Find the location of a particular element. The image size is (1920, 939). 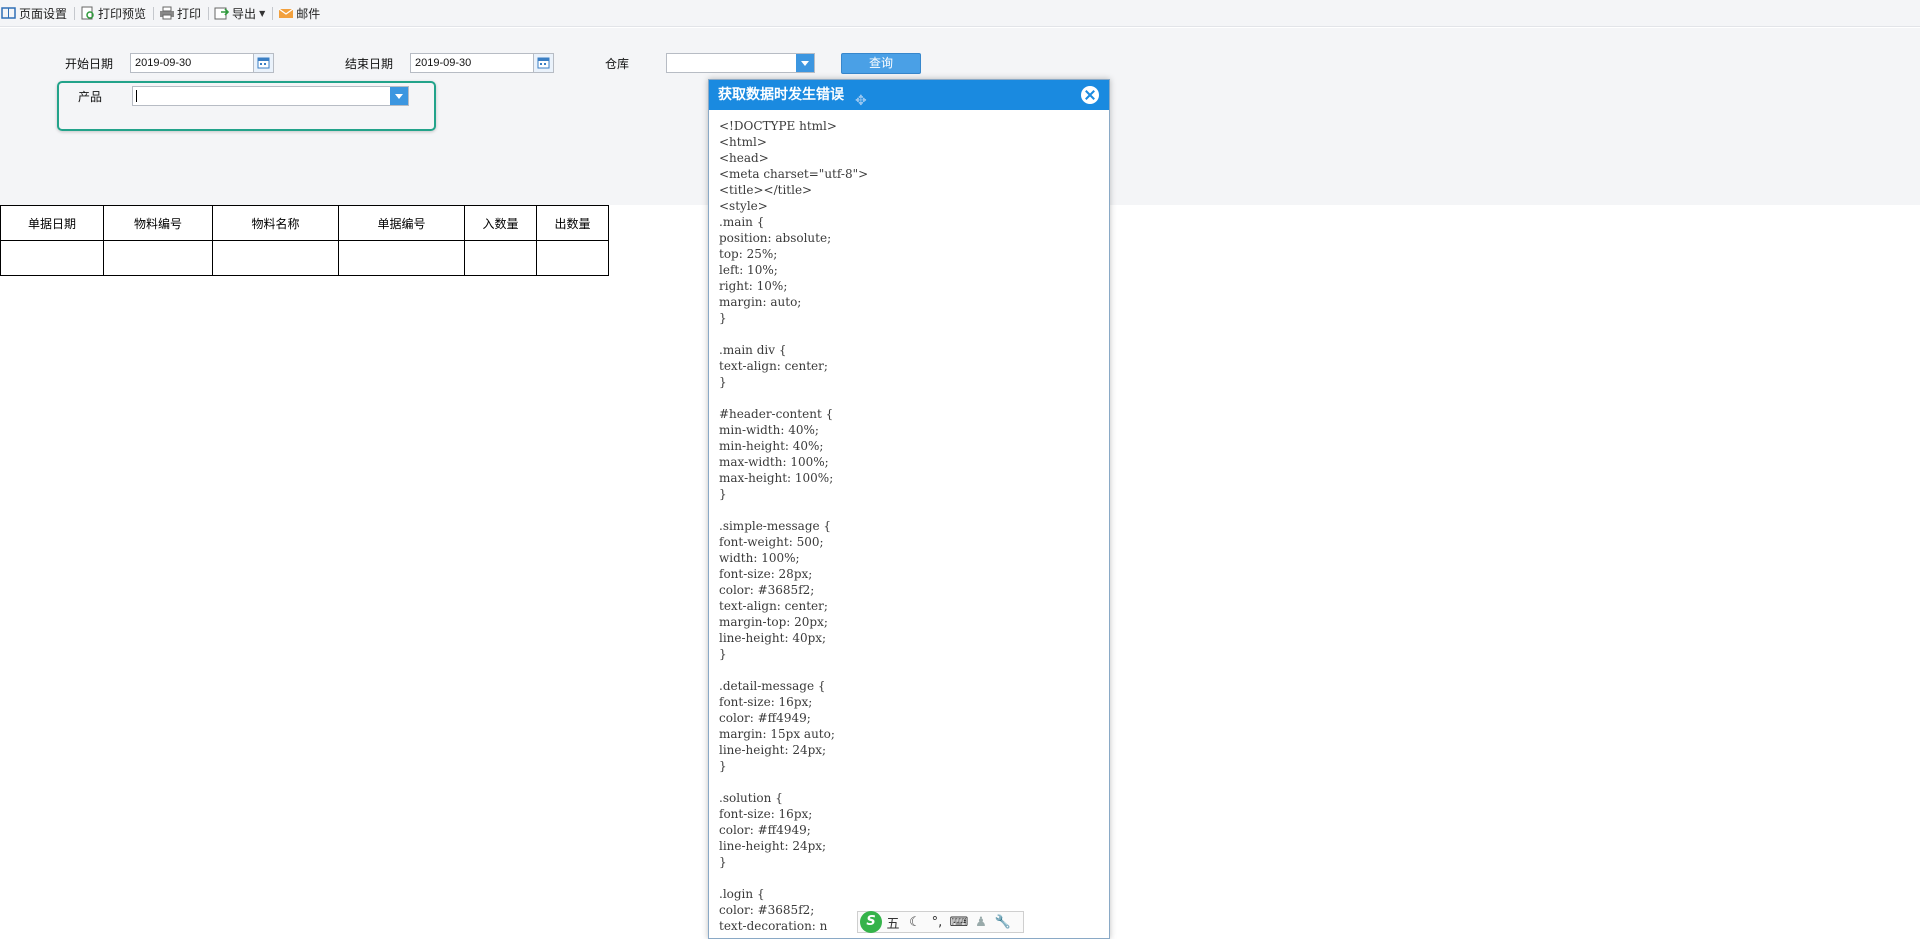

moon-icon: ☾ is located at coordinates (915, 922).